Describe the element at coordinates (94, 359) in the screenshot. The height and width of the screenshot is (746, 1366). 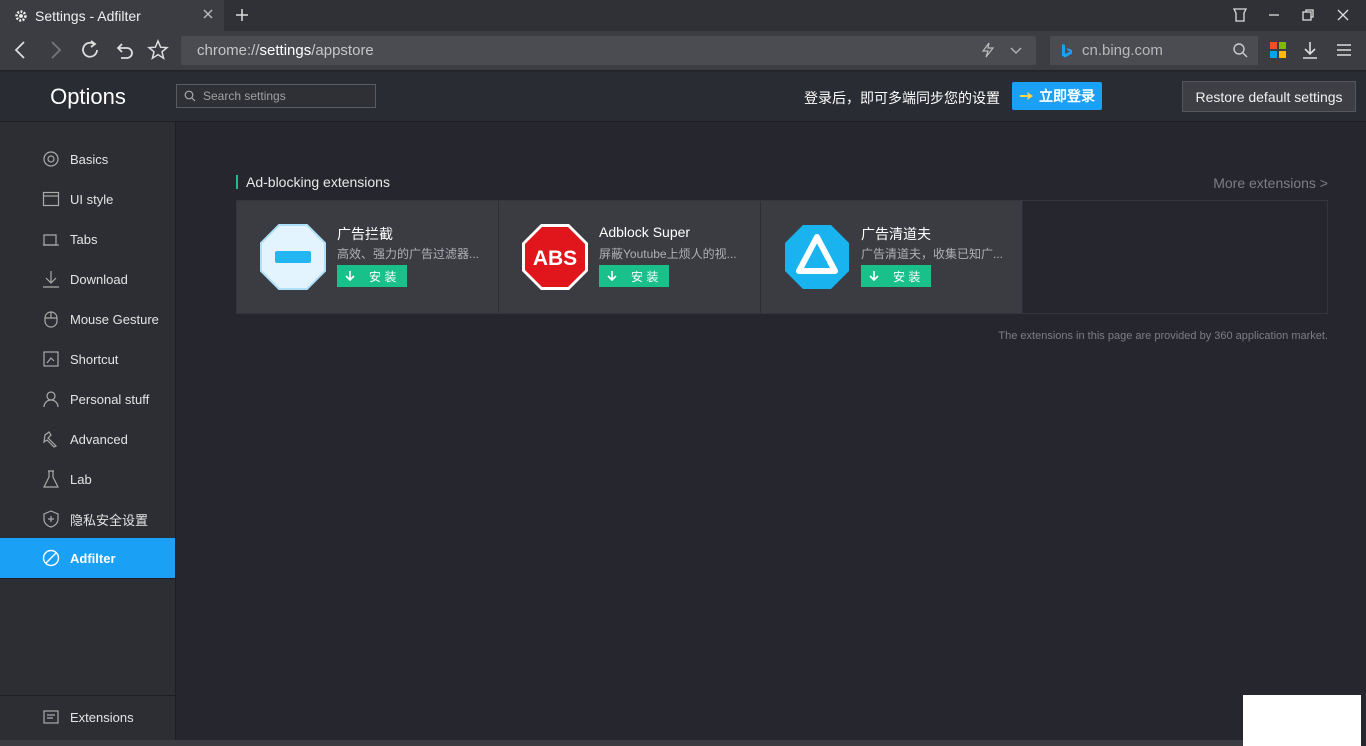
I see `sidebar-item-label: Shortcut` at that location.